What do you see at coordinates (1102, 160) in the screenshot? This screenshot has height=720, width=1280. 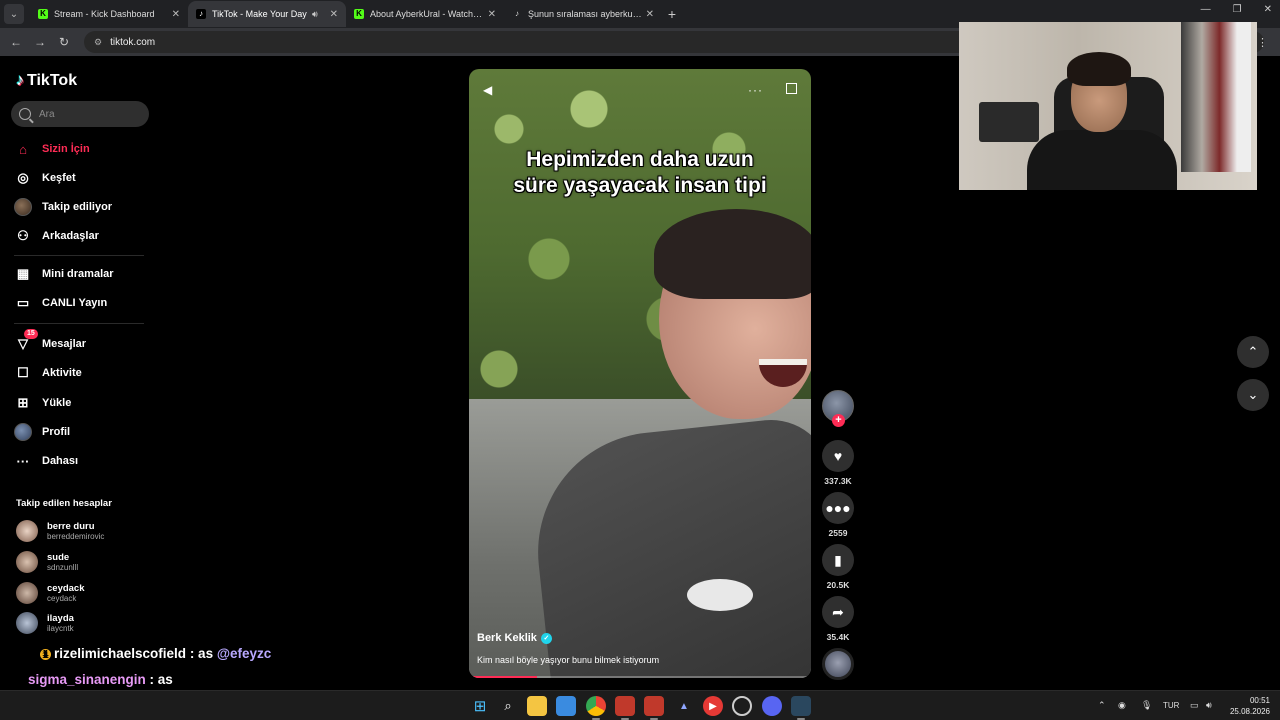 I see `webcam-streamer-body` at bounding box center [1102, 160].